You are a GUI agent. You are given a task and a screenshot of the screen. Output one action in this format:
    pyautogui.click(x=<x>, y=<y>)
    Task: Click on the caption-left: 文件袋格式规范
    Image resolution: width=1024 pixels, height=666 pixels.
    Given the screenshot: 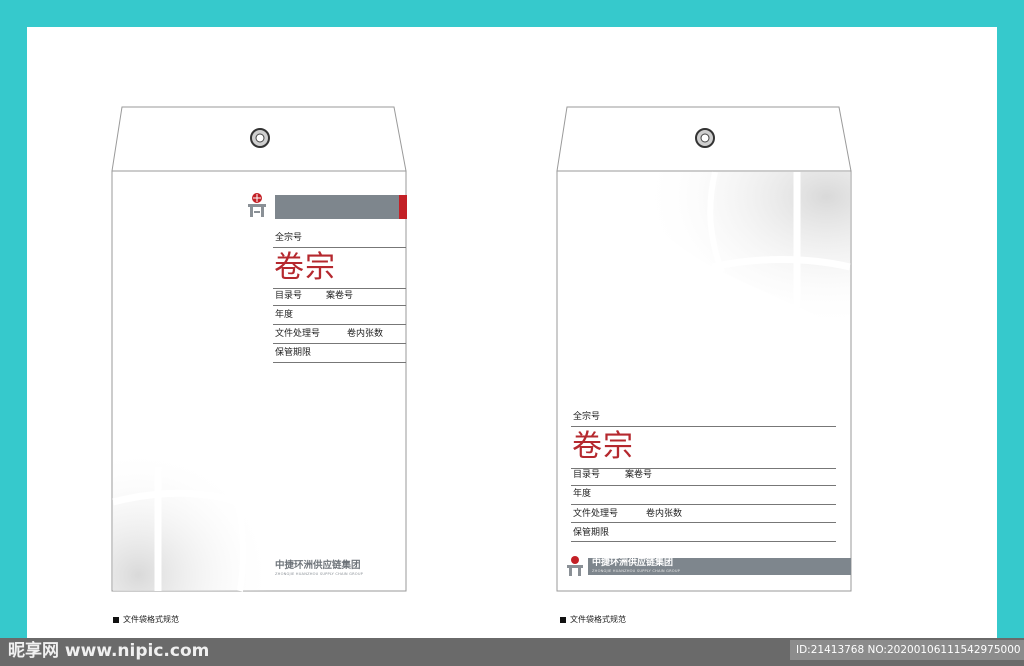 What is the action you would take?
    pyautogui.click(x=146, y=620)
    